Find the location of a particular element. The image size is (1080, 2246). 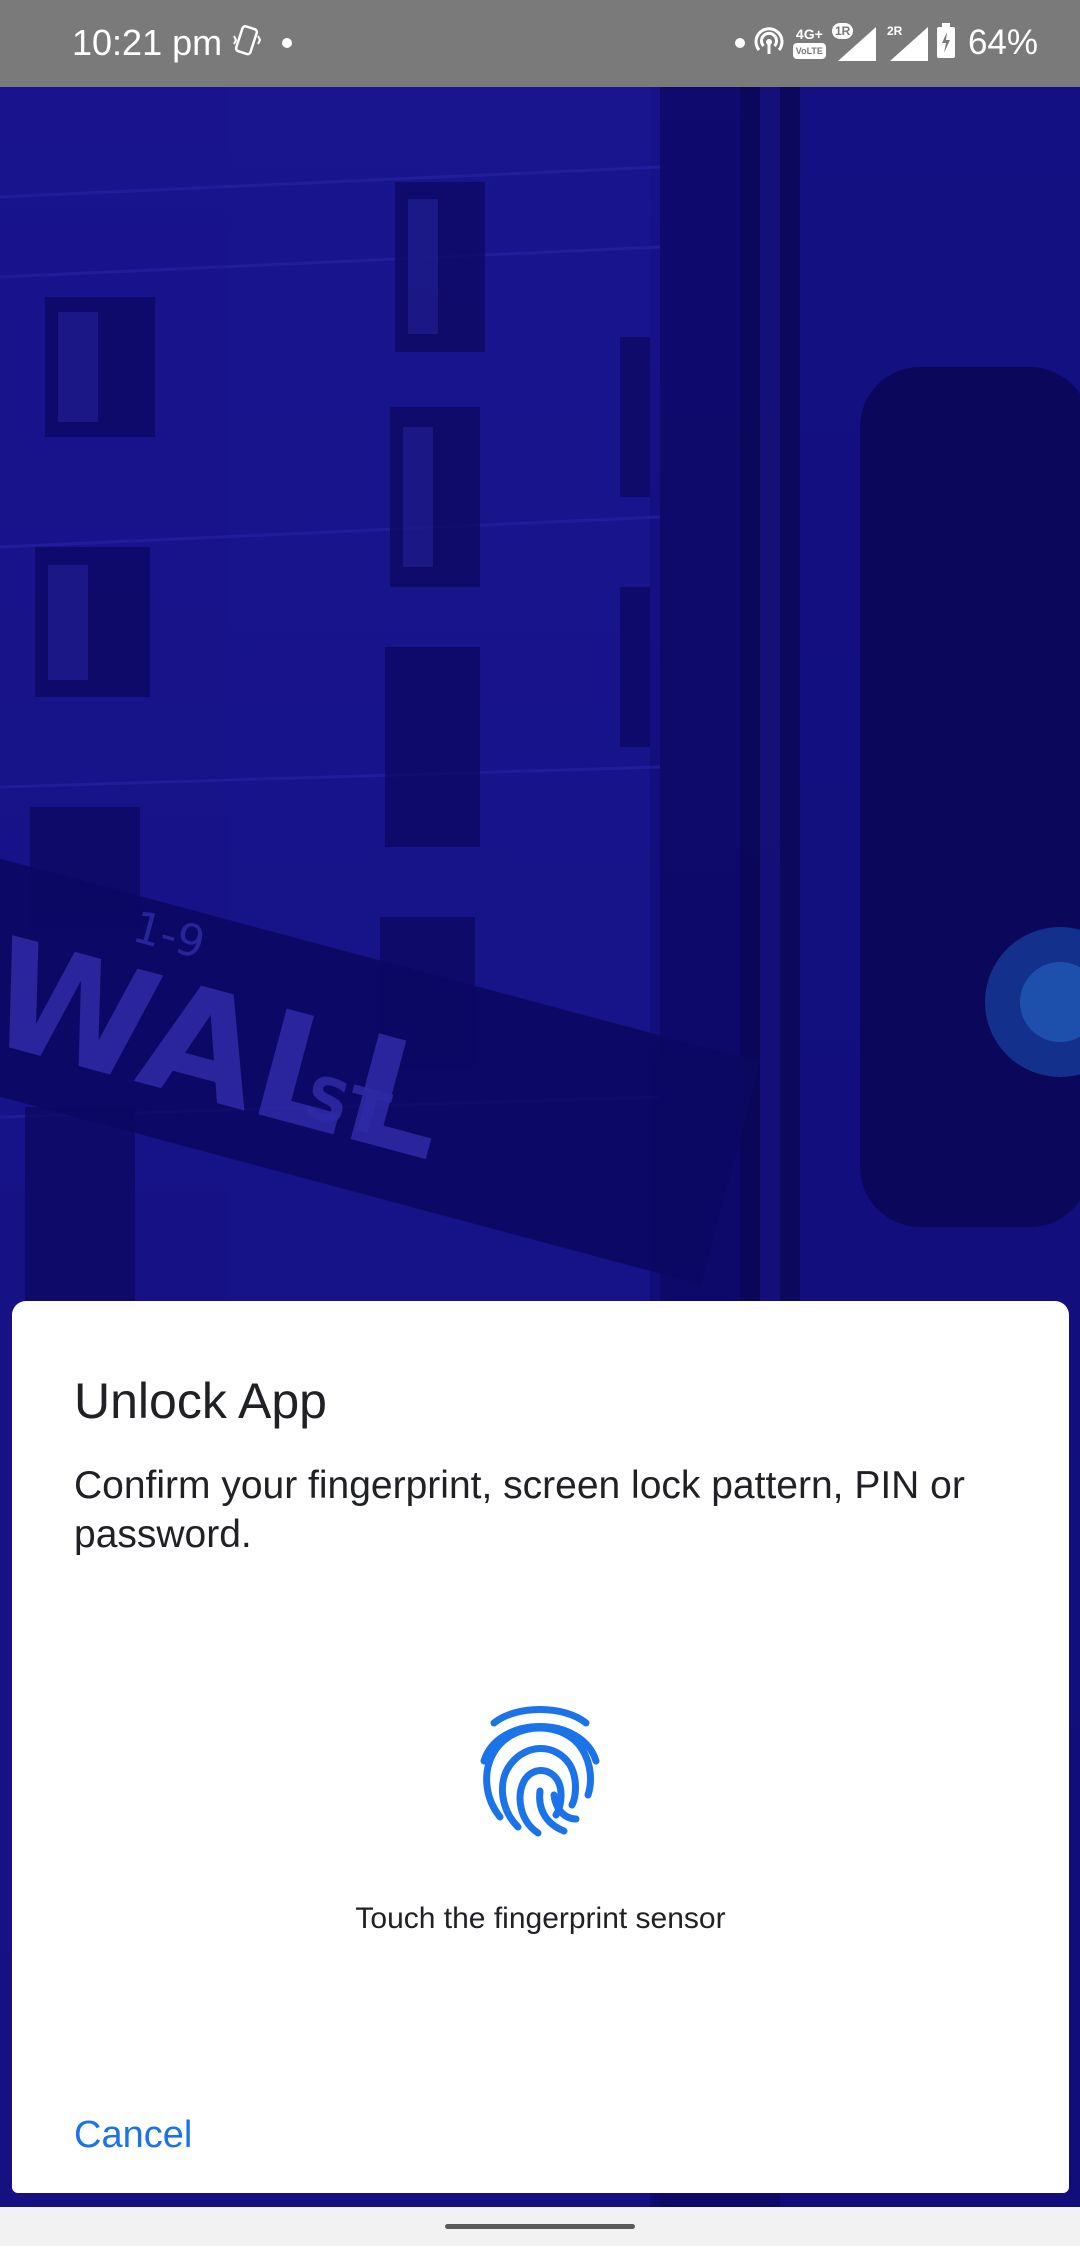

network-type-label: 4G+ is located at coordinates (809, 34).